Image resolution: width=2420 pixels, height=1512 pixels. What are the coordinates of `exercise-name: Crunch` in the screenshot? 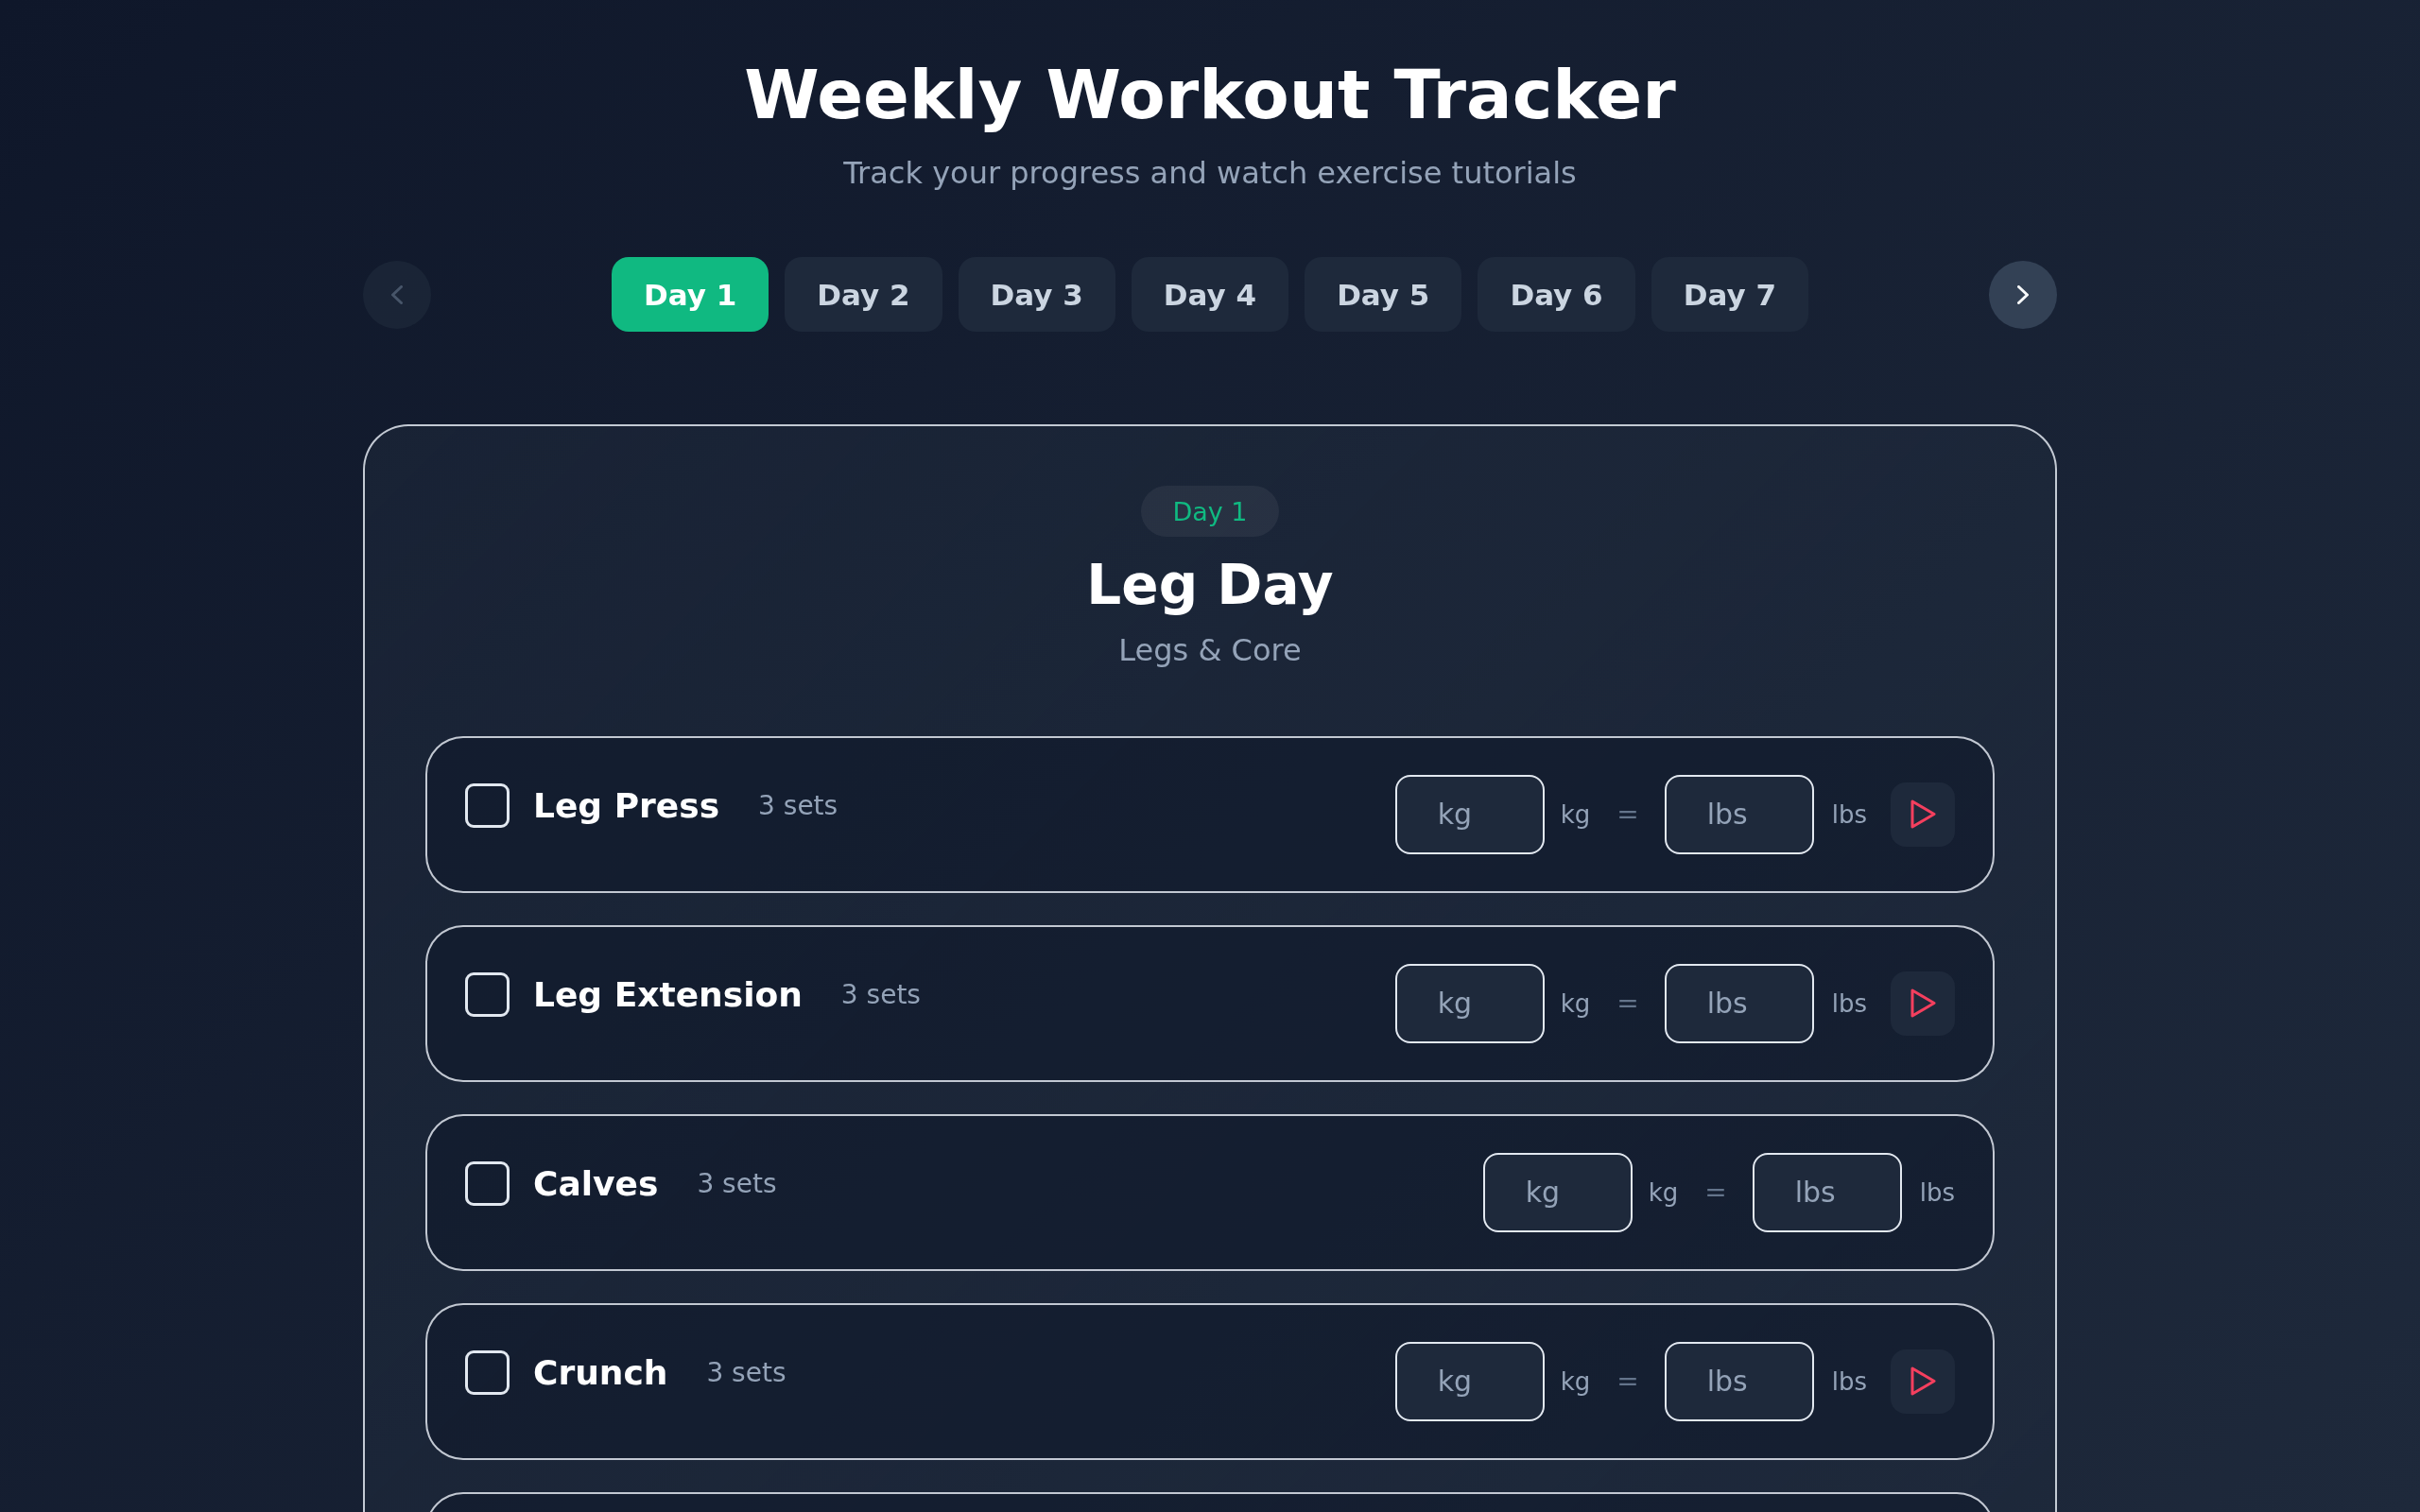 It's located at (600, 1373).